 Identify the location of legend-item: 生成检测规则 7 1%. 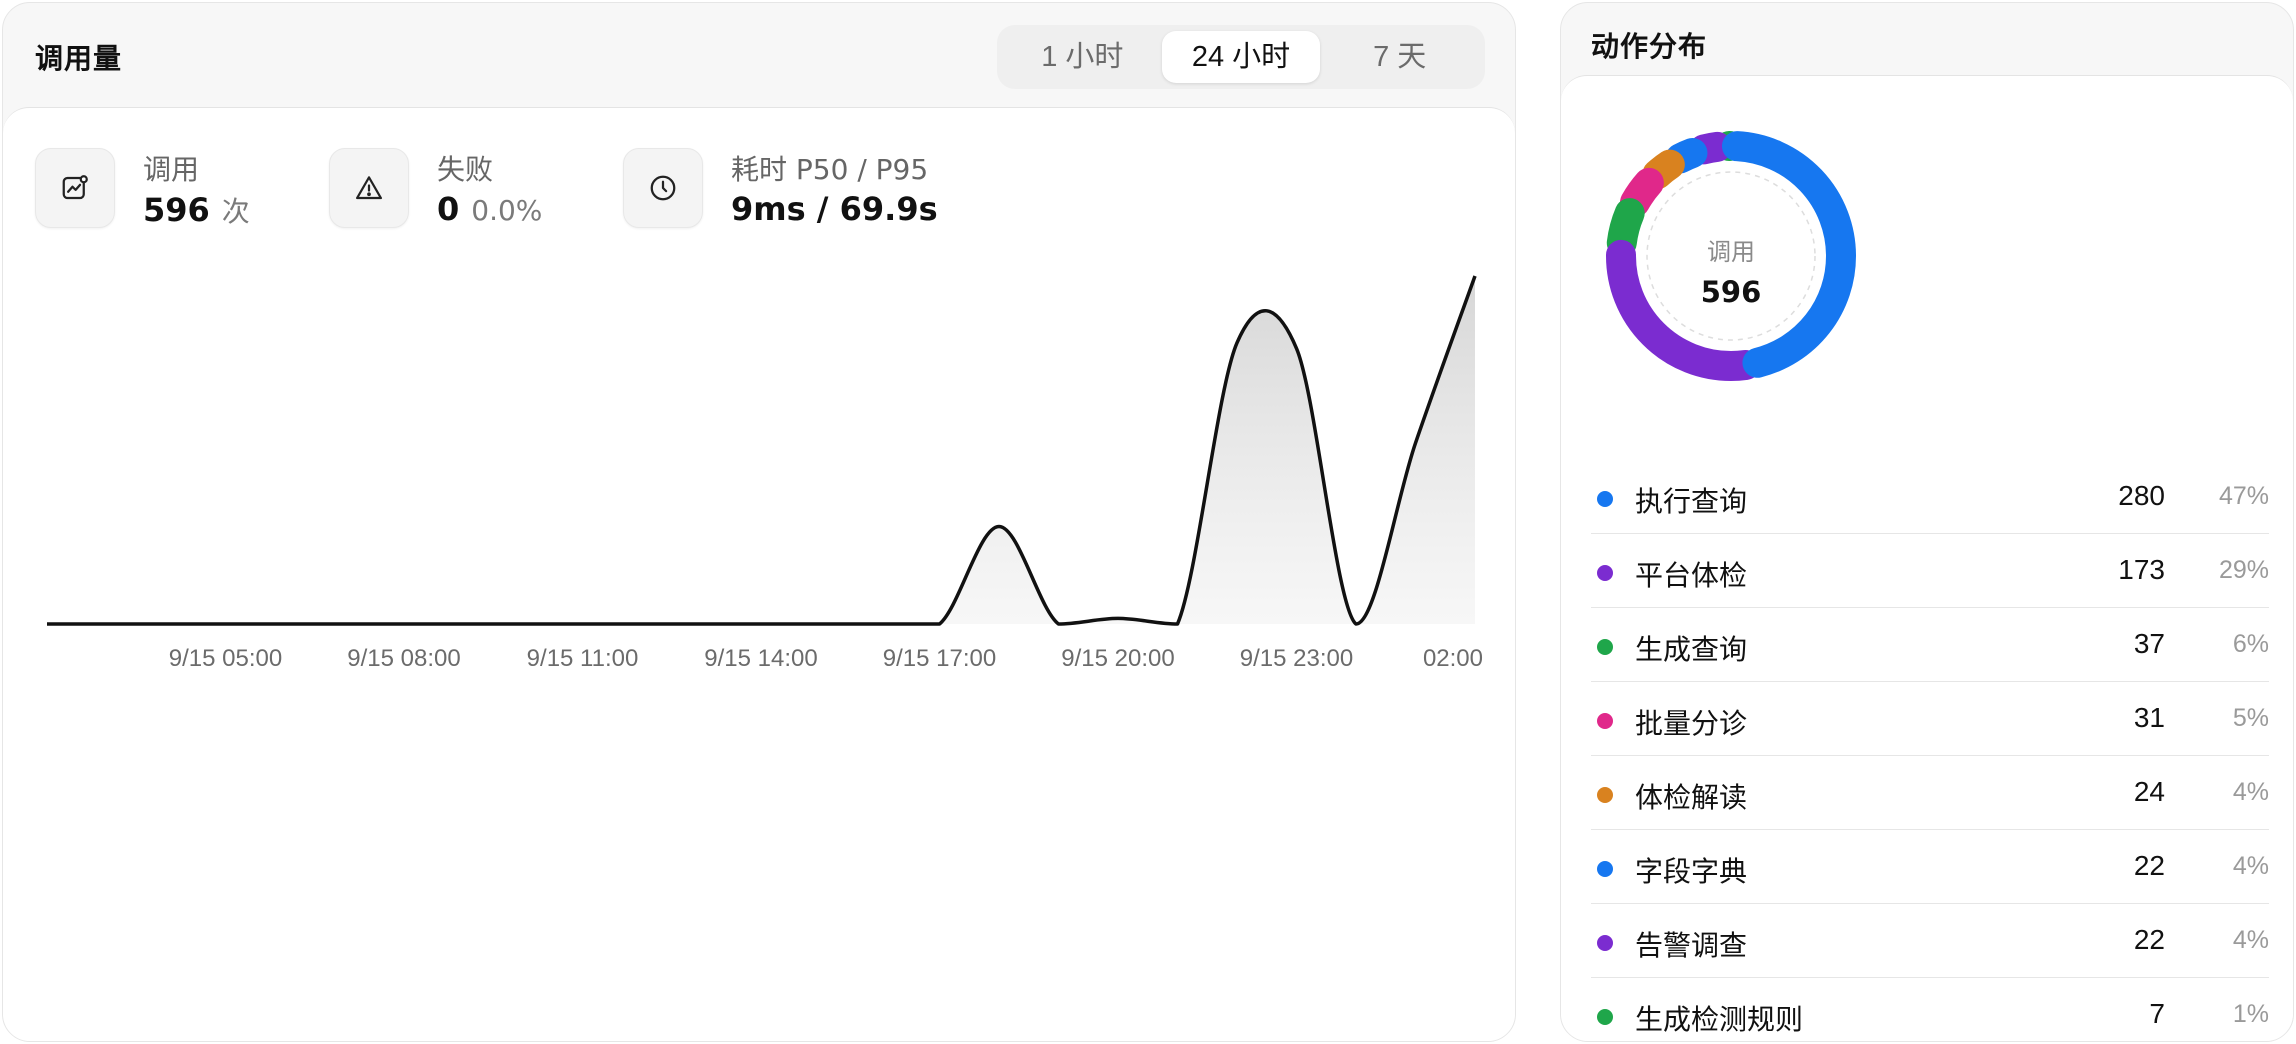
(1930, 1009).